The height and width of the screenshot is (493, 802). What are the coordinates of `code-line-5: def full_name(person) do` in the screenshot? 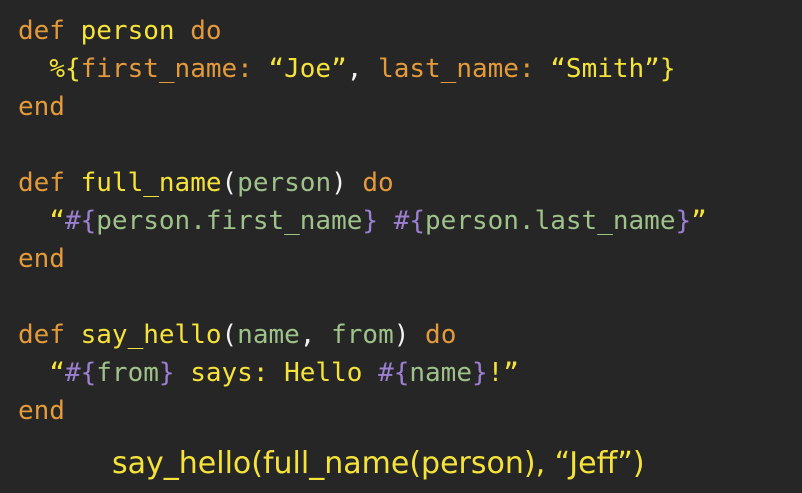 It's located at (362, 183).